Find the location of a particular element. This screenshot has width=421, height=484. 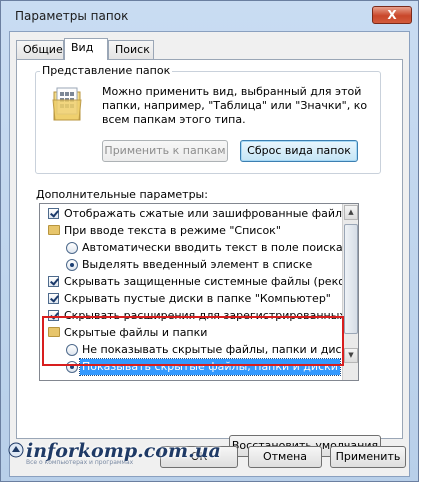

scrollbar-thumb is located at coordinates (351, 279).